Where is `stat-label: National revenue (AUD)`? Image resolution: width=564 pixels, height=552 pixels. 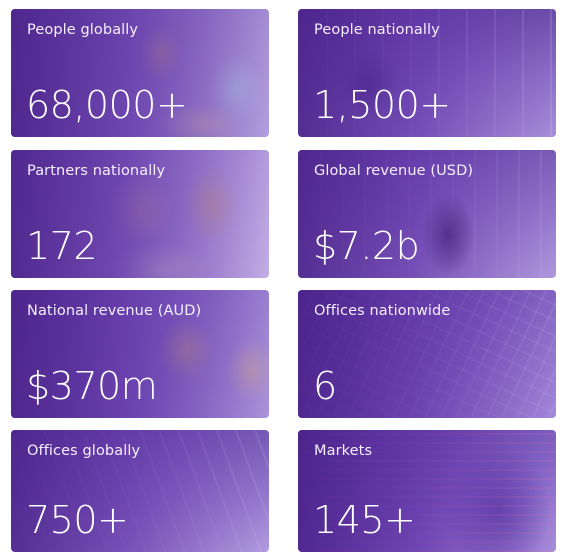 stat-label: National revenue (AUD) is located at coordinates (114, 311).